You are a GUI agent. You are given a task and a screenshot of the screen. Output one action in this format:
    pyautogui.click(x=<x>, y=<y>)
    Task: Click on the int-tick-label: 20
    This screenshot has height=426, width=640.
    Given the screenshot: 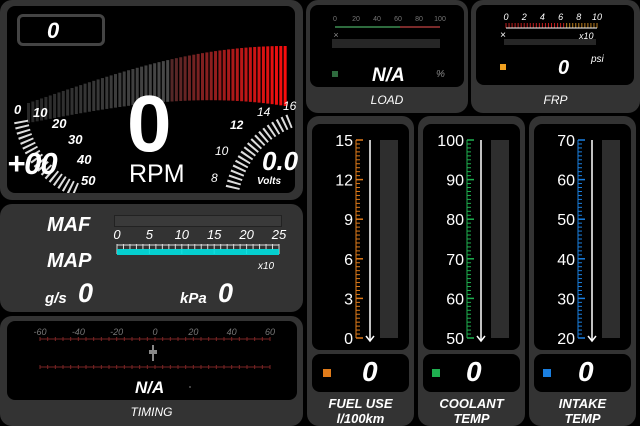 What is the action you would take?
    pyautogui.click(x=566, y=339)
    